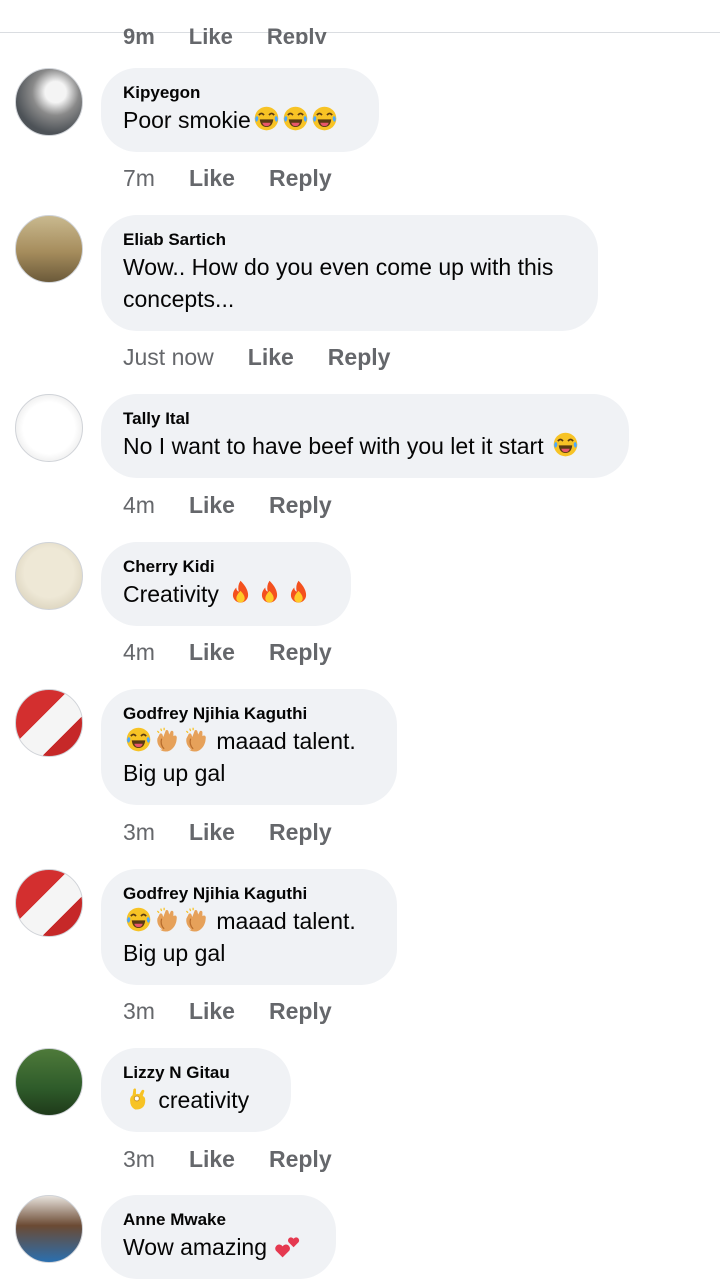  Describe the element at coordinates (349, 240) in the screenshot. I see `comment-author: Eliab Sartich` at that location.